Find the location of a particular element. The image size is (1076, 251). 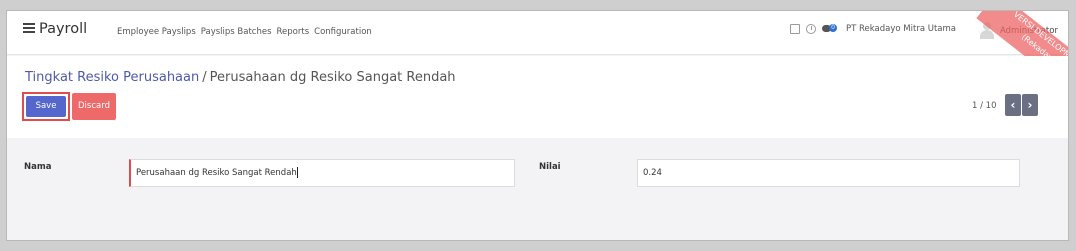

save-button-label: Save is located at coordinates (46, 106).